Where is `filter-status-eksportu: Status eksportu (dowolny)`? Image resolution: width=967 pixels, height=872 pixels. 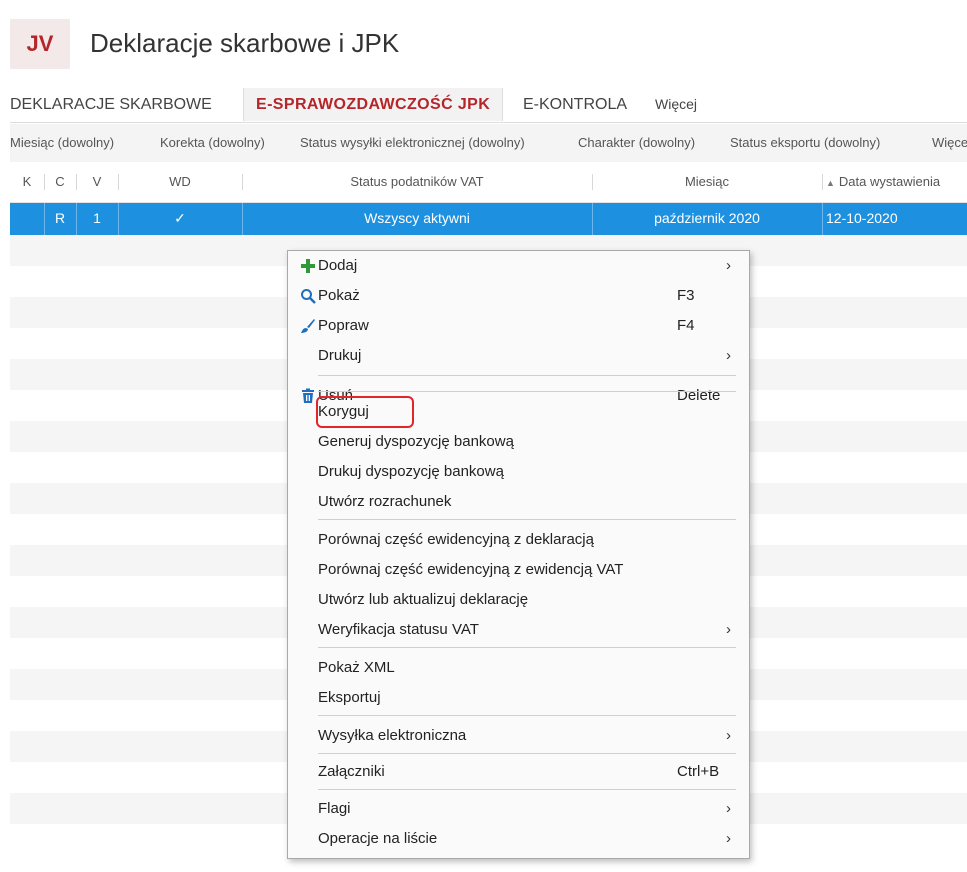 filter-status-eksportu: Status eksportu (dowolny) is located at coordinates (805, 143).